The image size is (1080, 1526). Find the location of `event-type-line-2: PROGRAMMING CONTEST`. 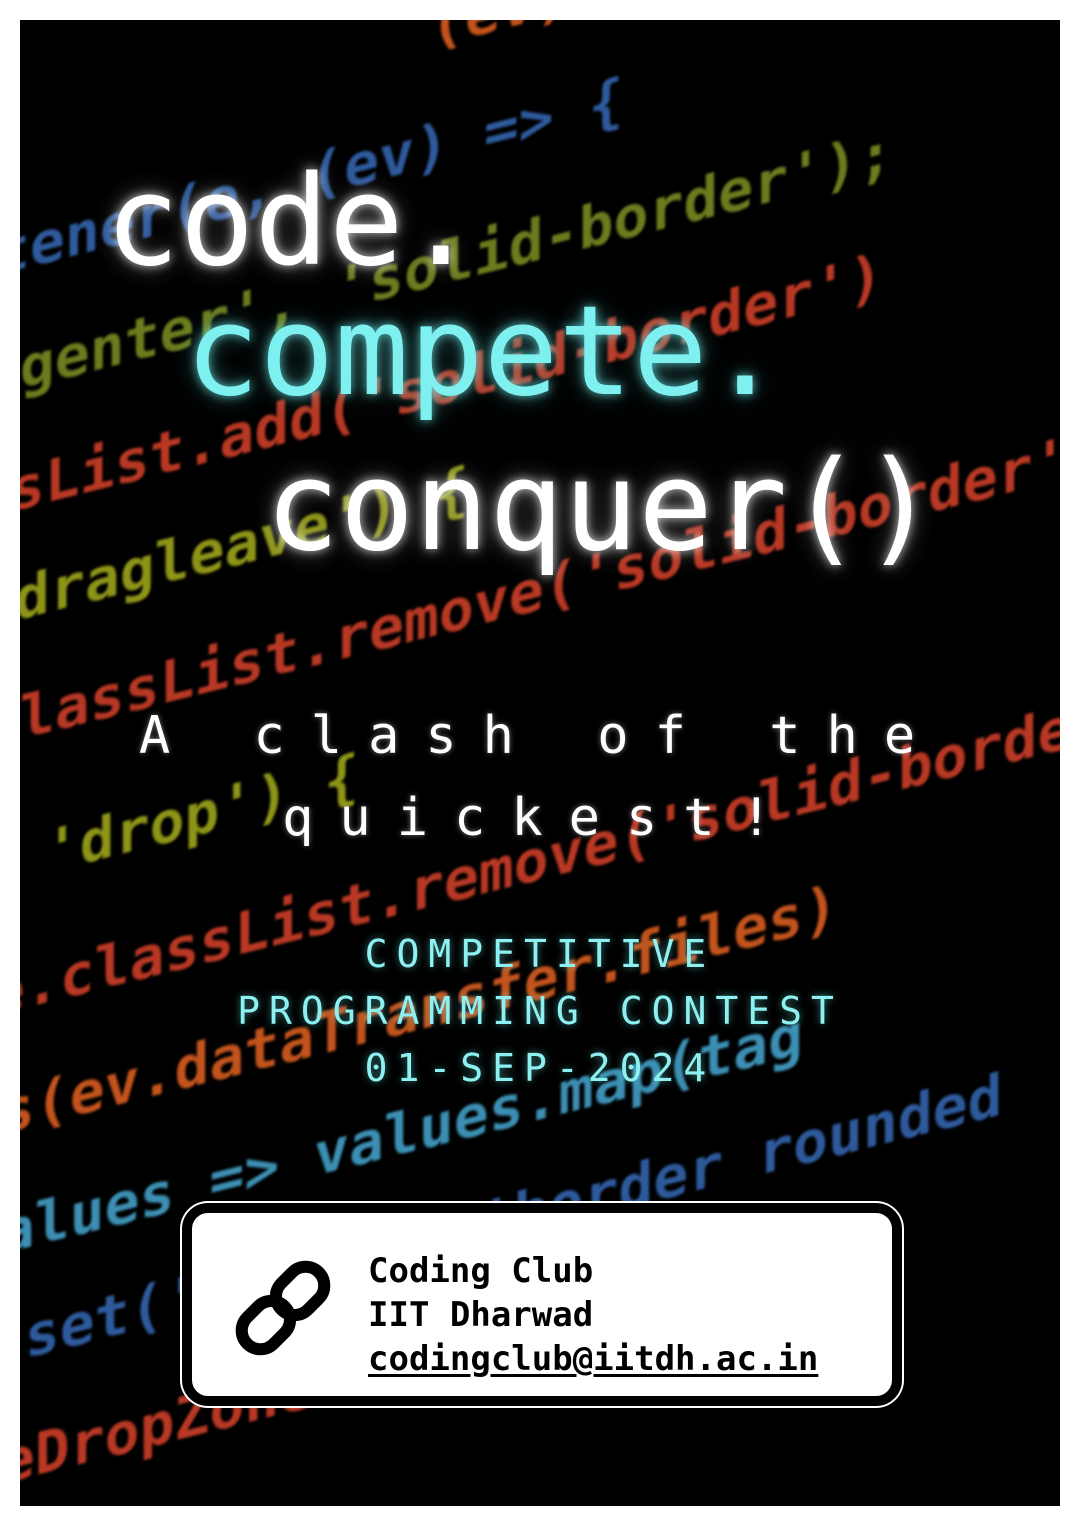

event-type-line-2: PROGRAMMING CONTEST is located at coordinates (540, 1011).